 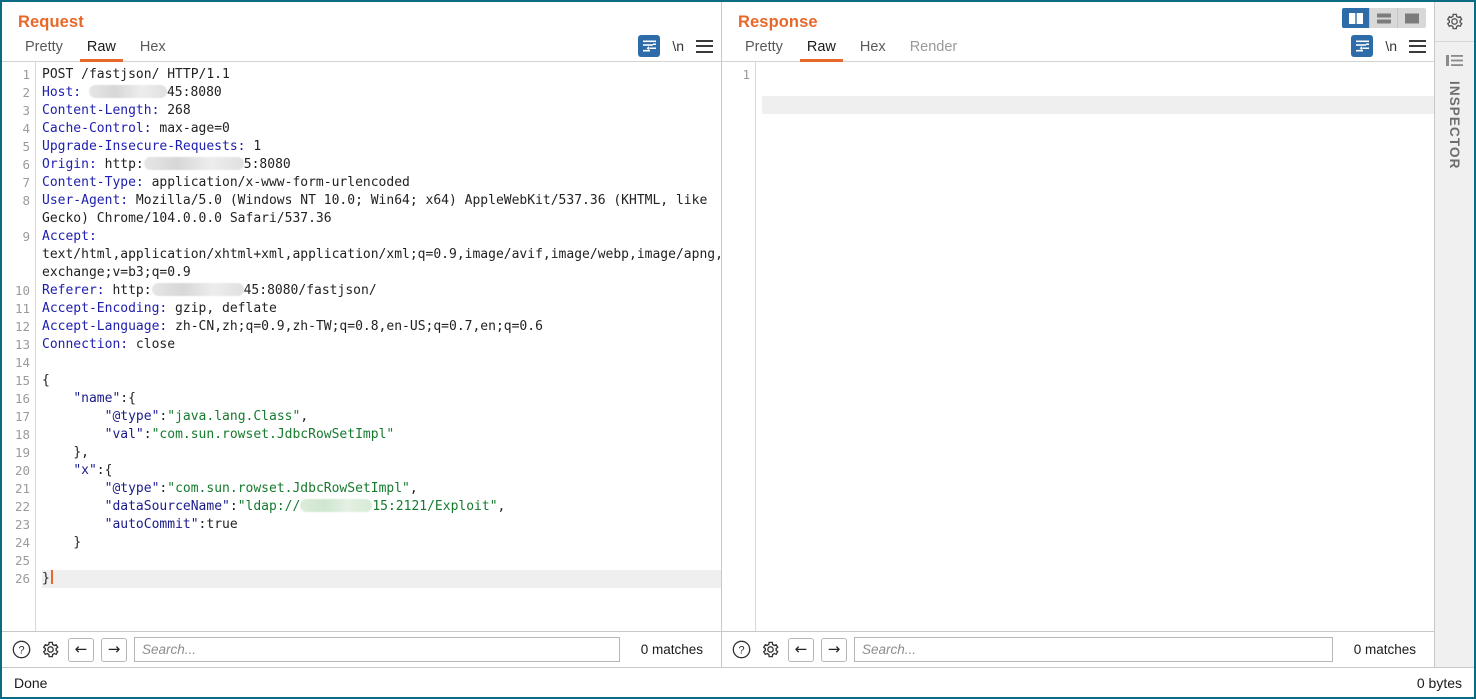 What do you see at coordinates (1412, 18) in the screenshot?
I see `single-pane-icon` at bounding box center [1412, 18].